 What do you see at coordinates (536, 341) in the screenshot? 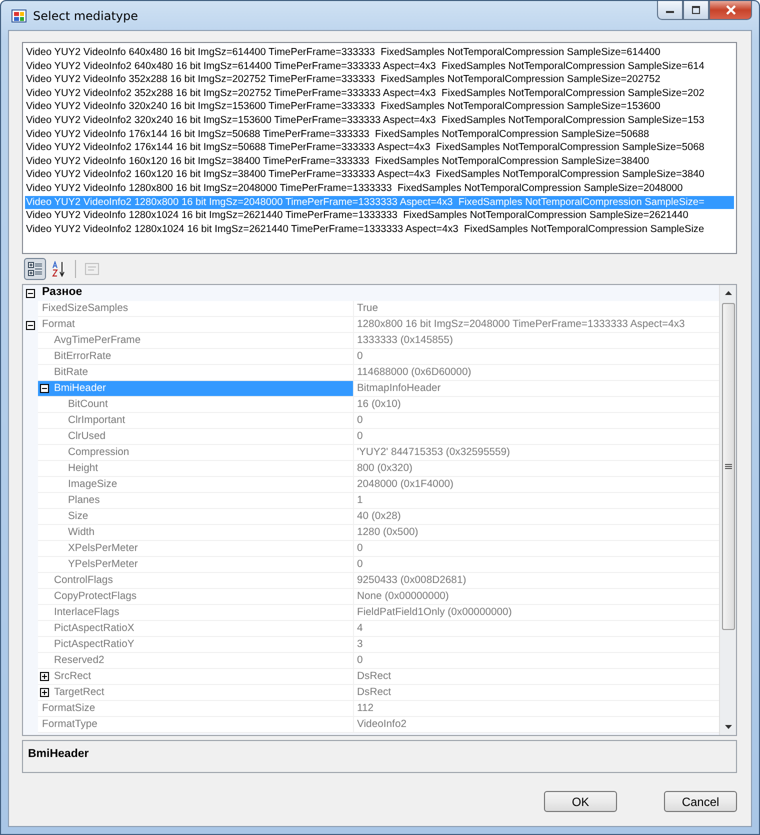
I see `property-value: 1333333 (0x145855)` at bounding box center [536, 341].